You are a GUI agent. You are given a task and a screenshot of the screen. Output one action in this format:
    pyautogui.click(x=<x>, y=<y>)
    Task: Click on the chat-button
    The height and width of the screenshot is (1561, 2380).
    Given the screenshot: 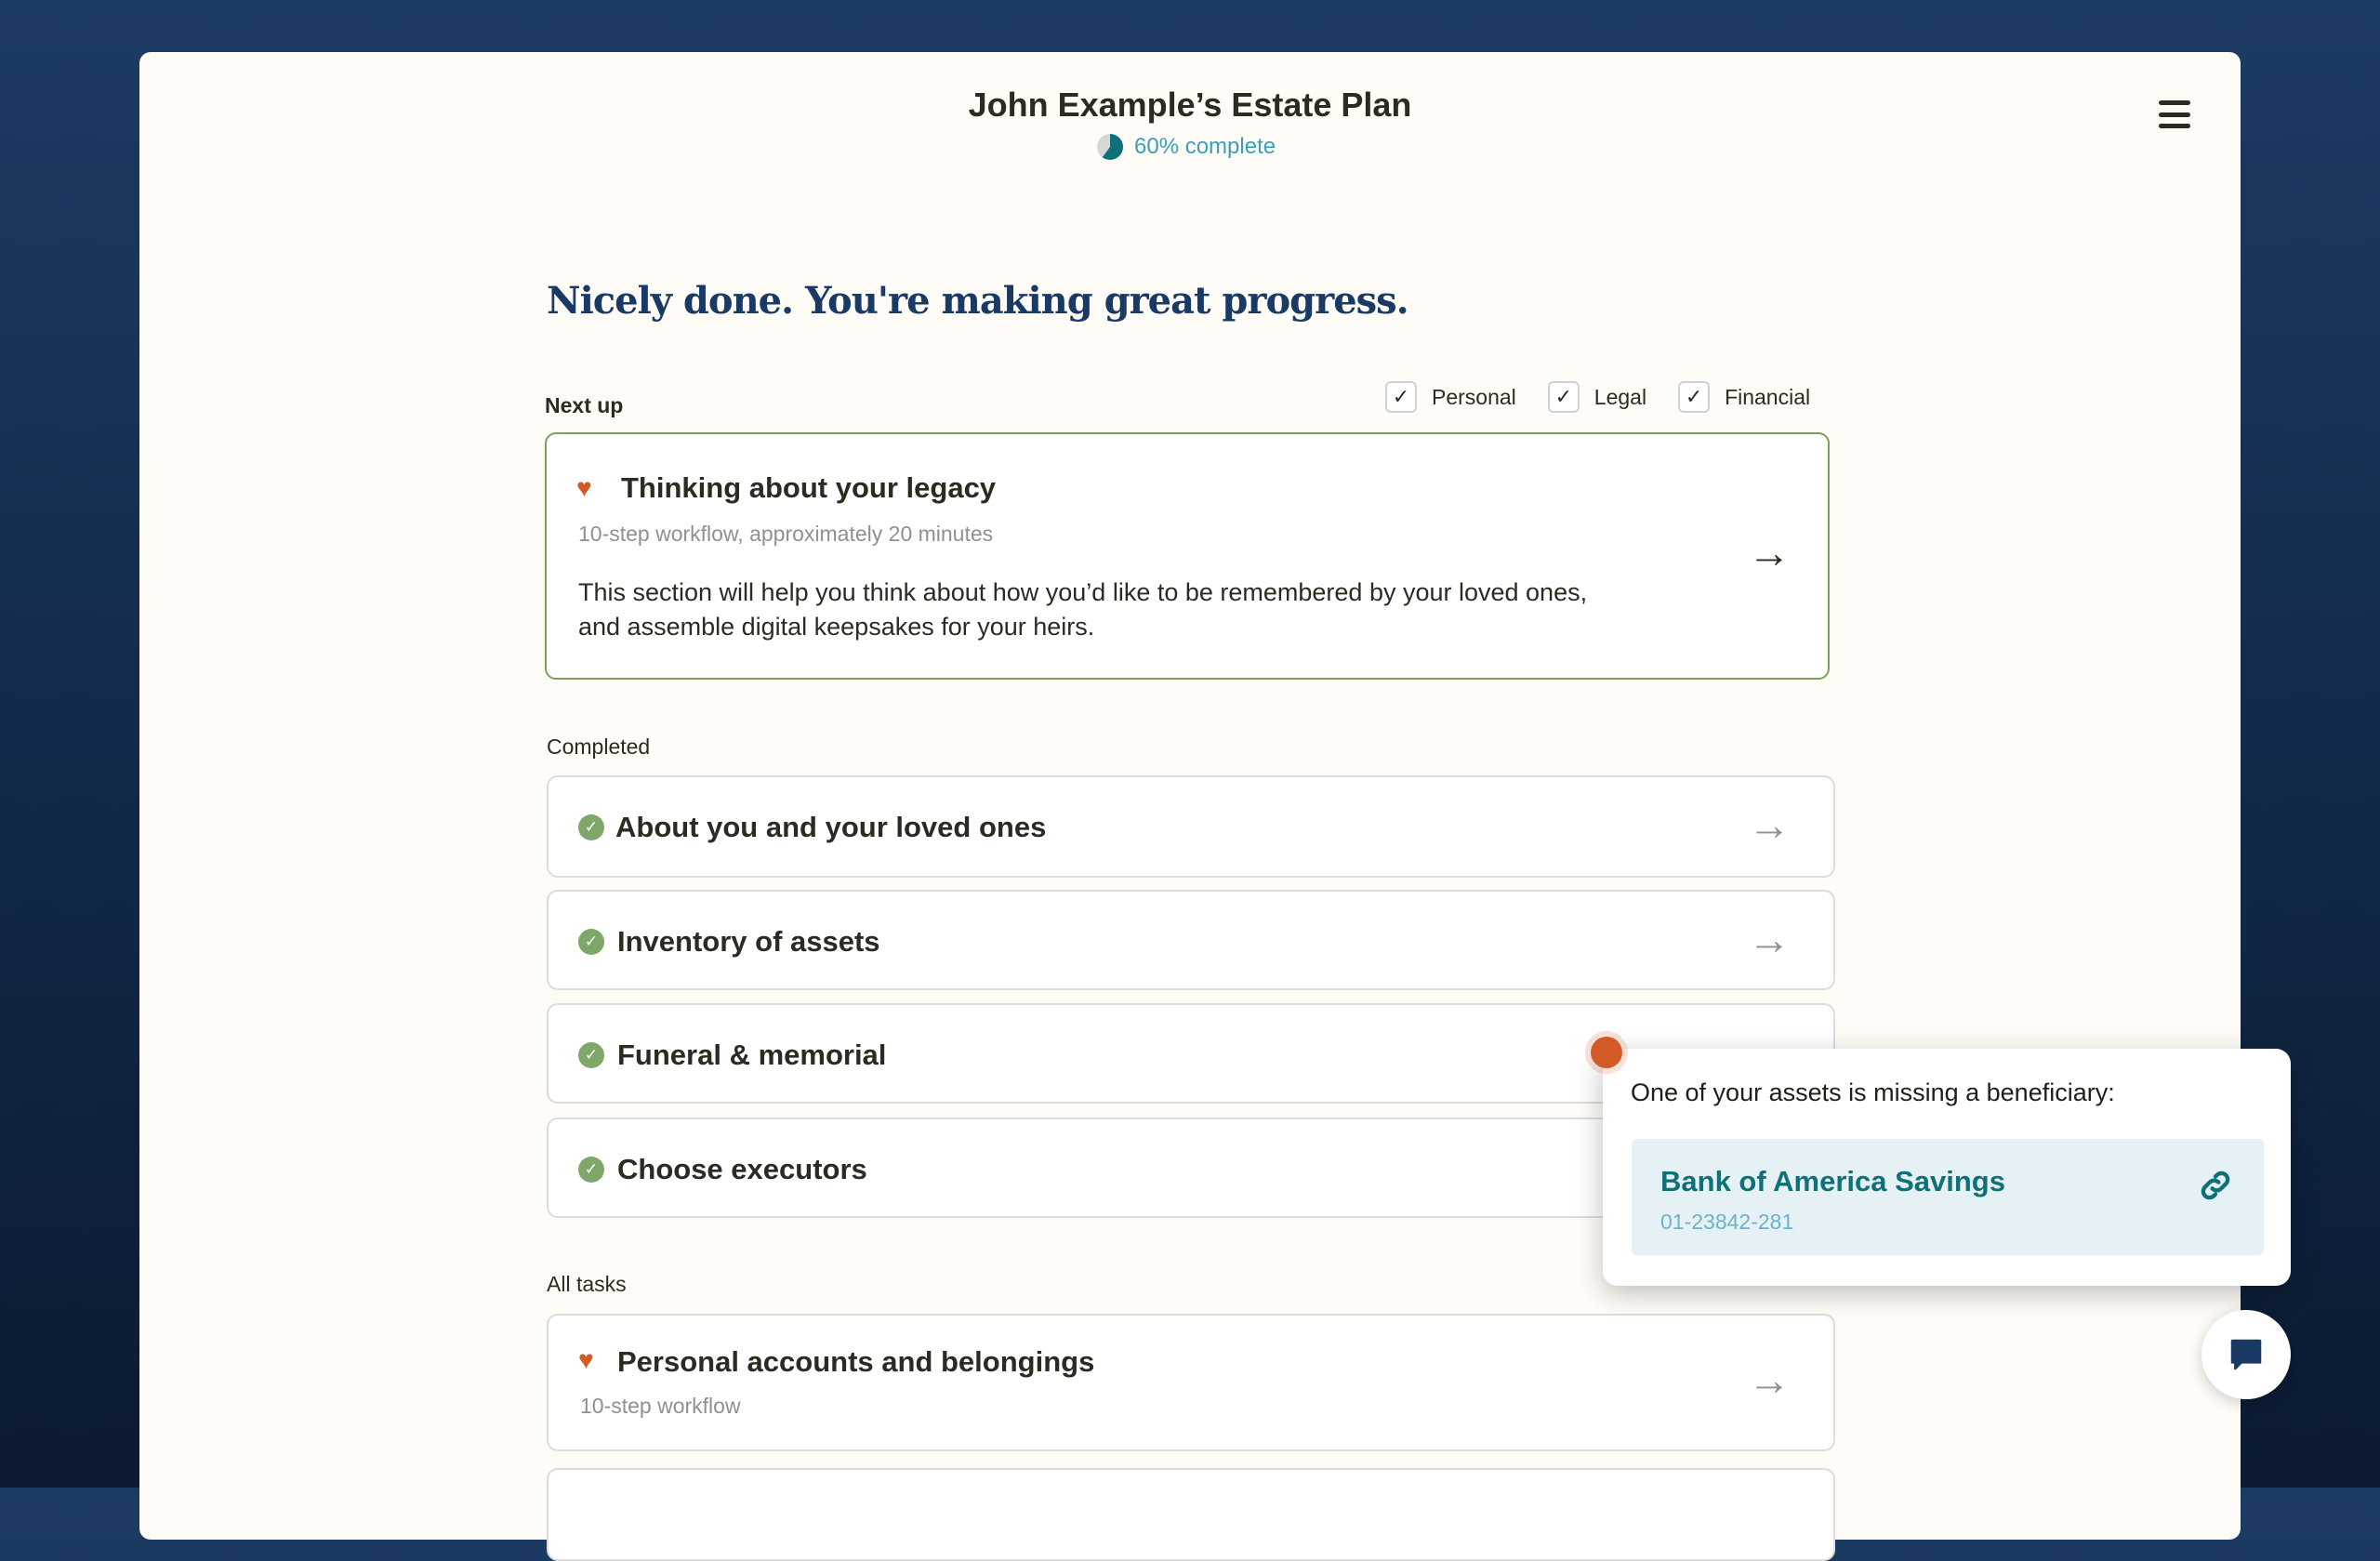 What is the action you would take?
    pyautogui.click(x=2246, y=1354)
    